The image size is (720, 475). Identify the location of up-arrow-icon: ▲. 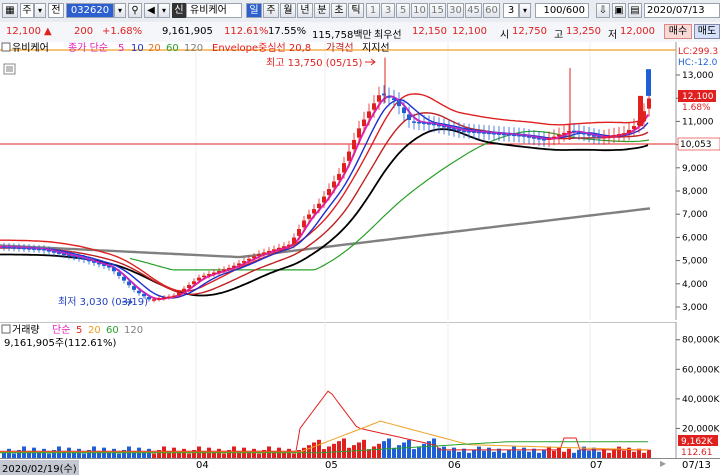
(48, 31).